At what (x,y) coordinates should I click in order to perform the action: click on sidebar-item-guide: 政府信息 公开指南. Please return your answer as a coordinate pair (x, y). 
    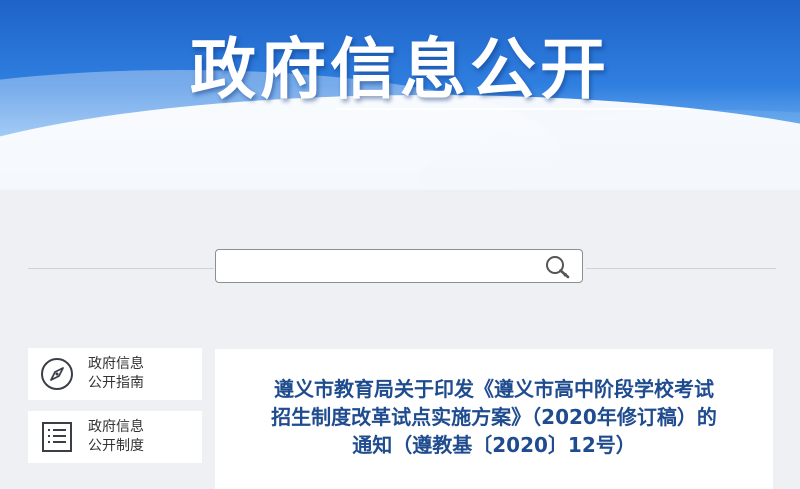
    Looking at the image, I should click on (115, 374).